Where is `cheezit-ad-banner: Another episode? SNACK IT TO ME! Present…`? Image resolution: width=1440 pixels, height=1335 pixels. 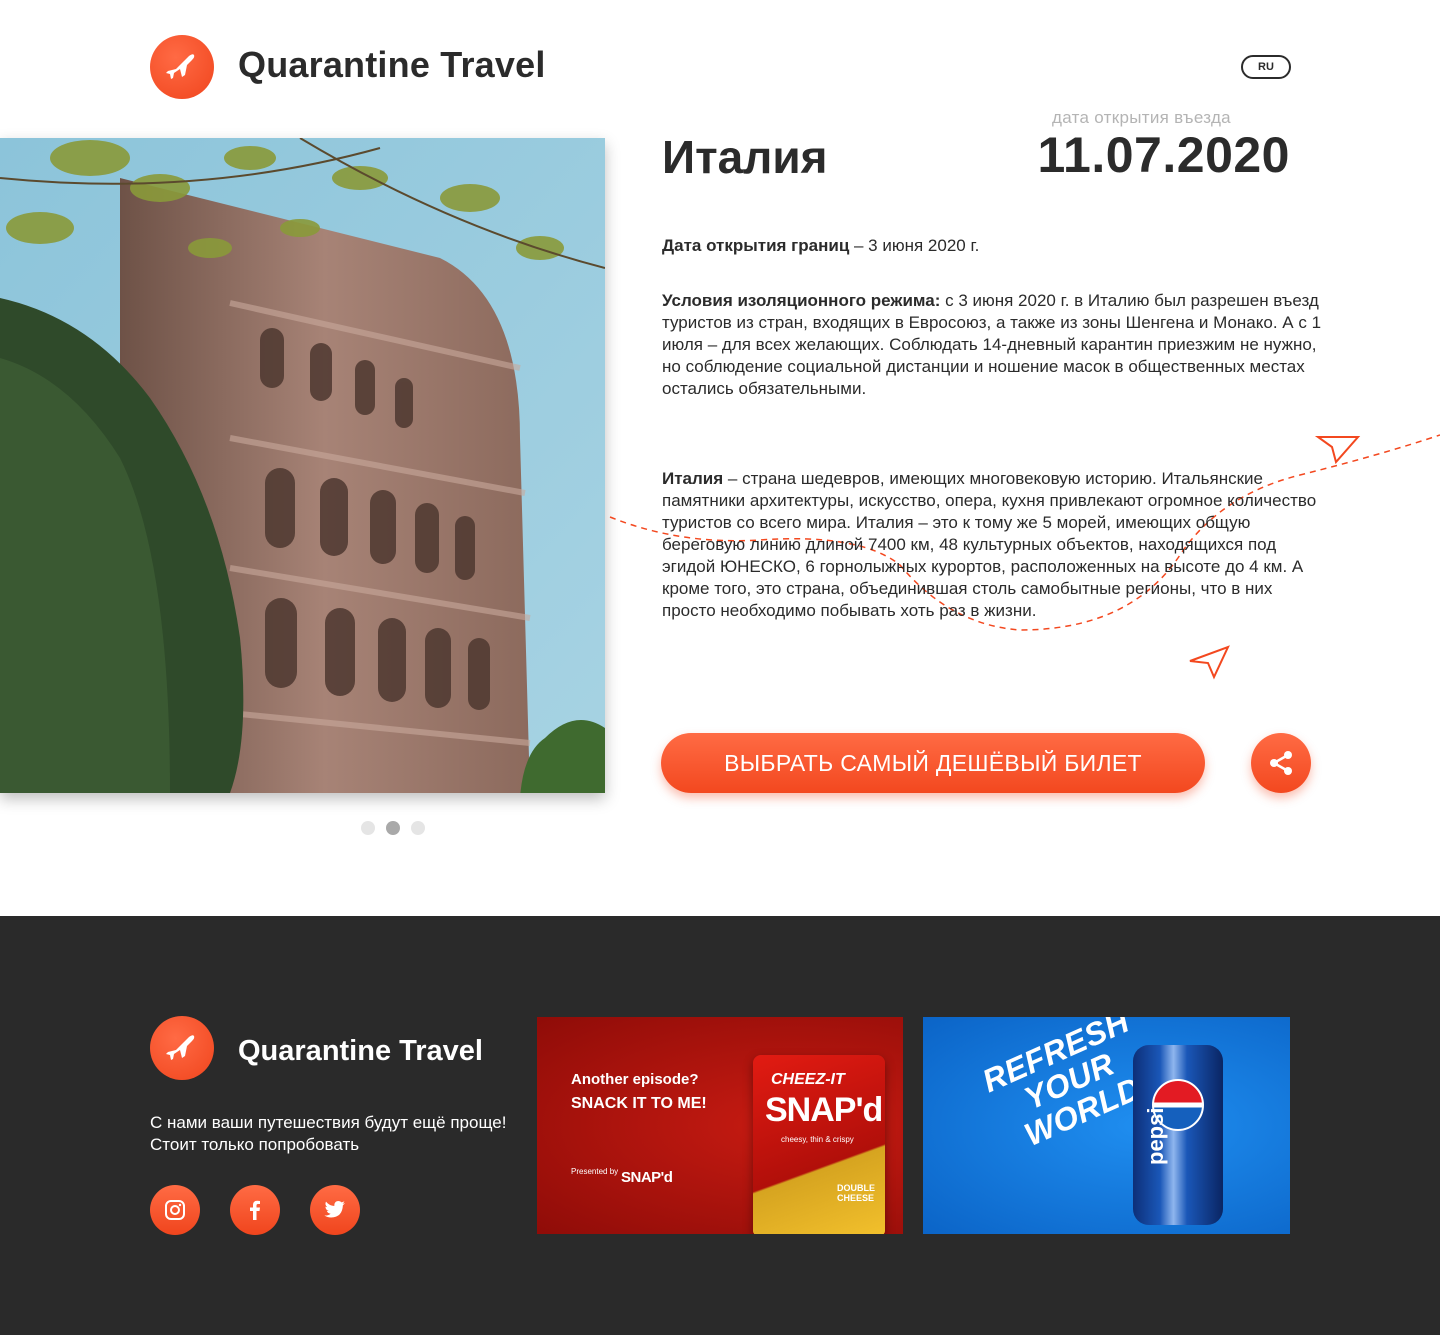 cheezit-ad-banner: Another episode? SNACK IT TO ME! Present… is located at coordinates (720, 1125).